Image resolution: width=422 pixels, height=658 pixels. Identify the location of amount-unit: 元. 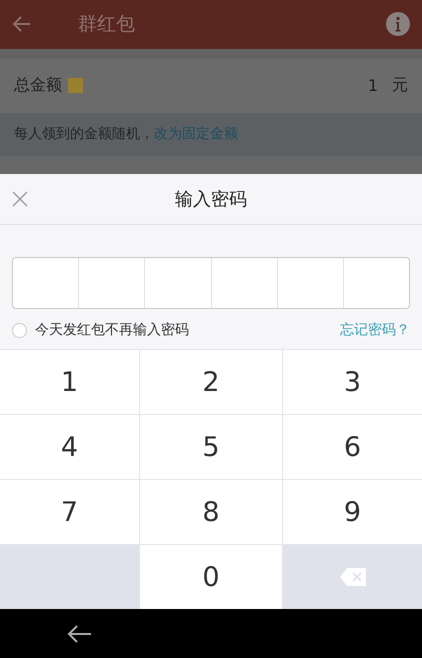
(400, 85).